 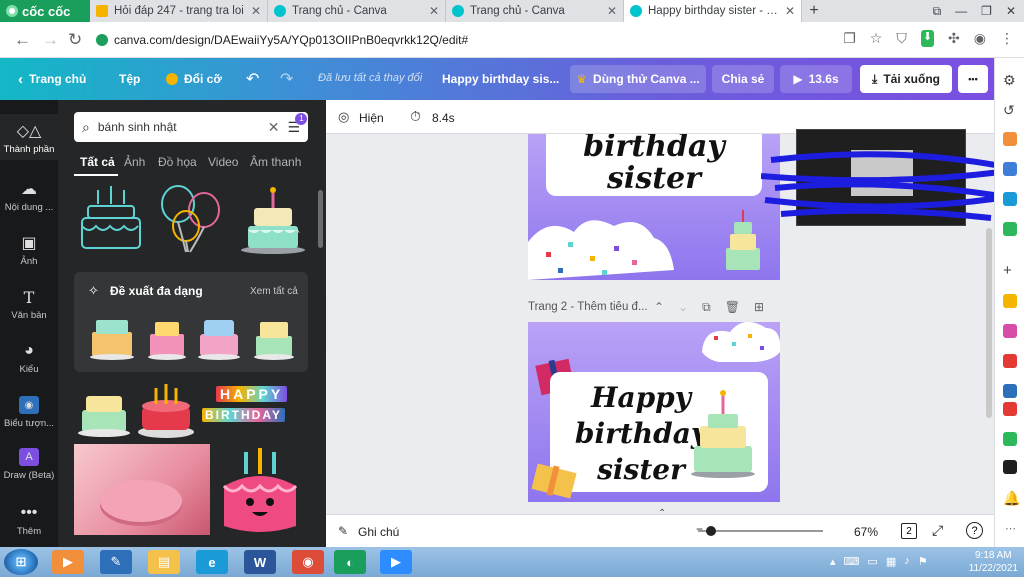 What do you see at coordinates (45, 11) in the screenshot?
I see `browser-brand: cốc cốc` at bounding box center [45, 11].